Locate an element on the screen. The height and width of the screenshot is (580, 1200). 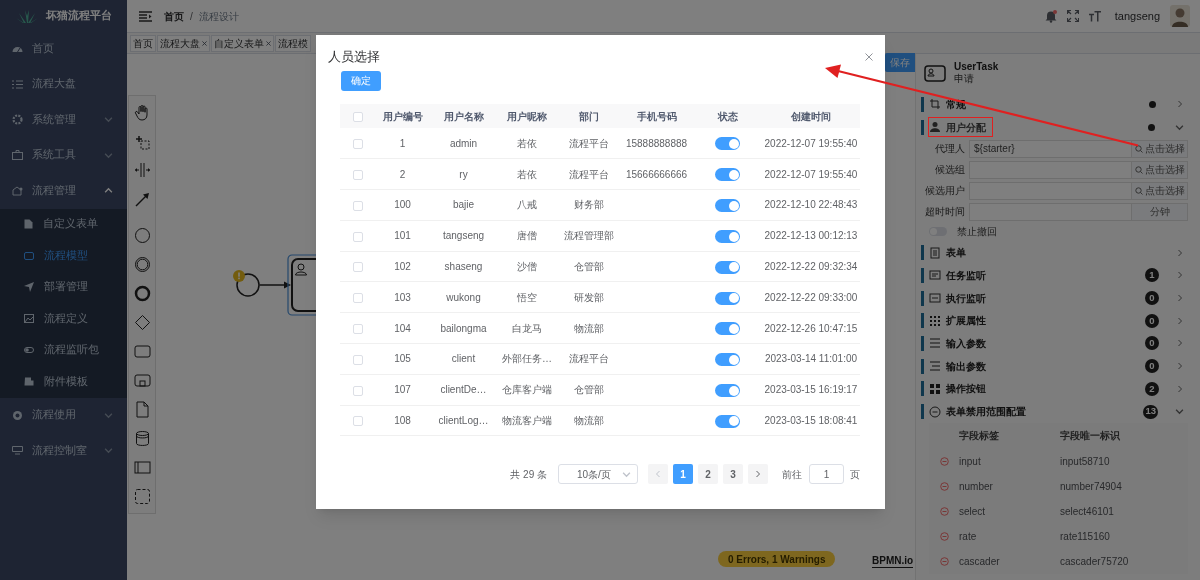
column-header: 手机号码 is located at coordinates (656, 116).